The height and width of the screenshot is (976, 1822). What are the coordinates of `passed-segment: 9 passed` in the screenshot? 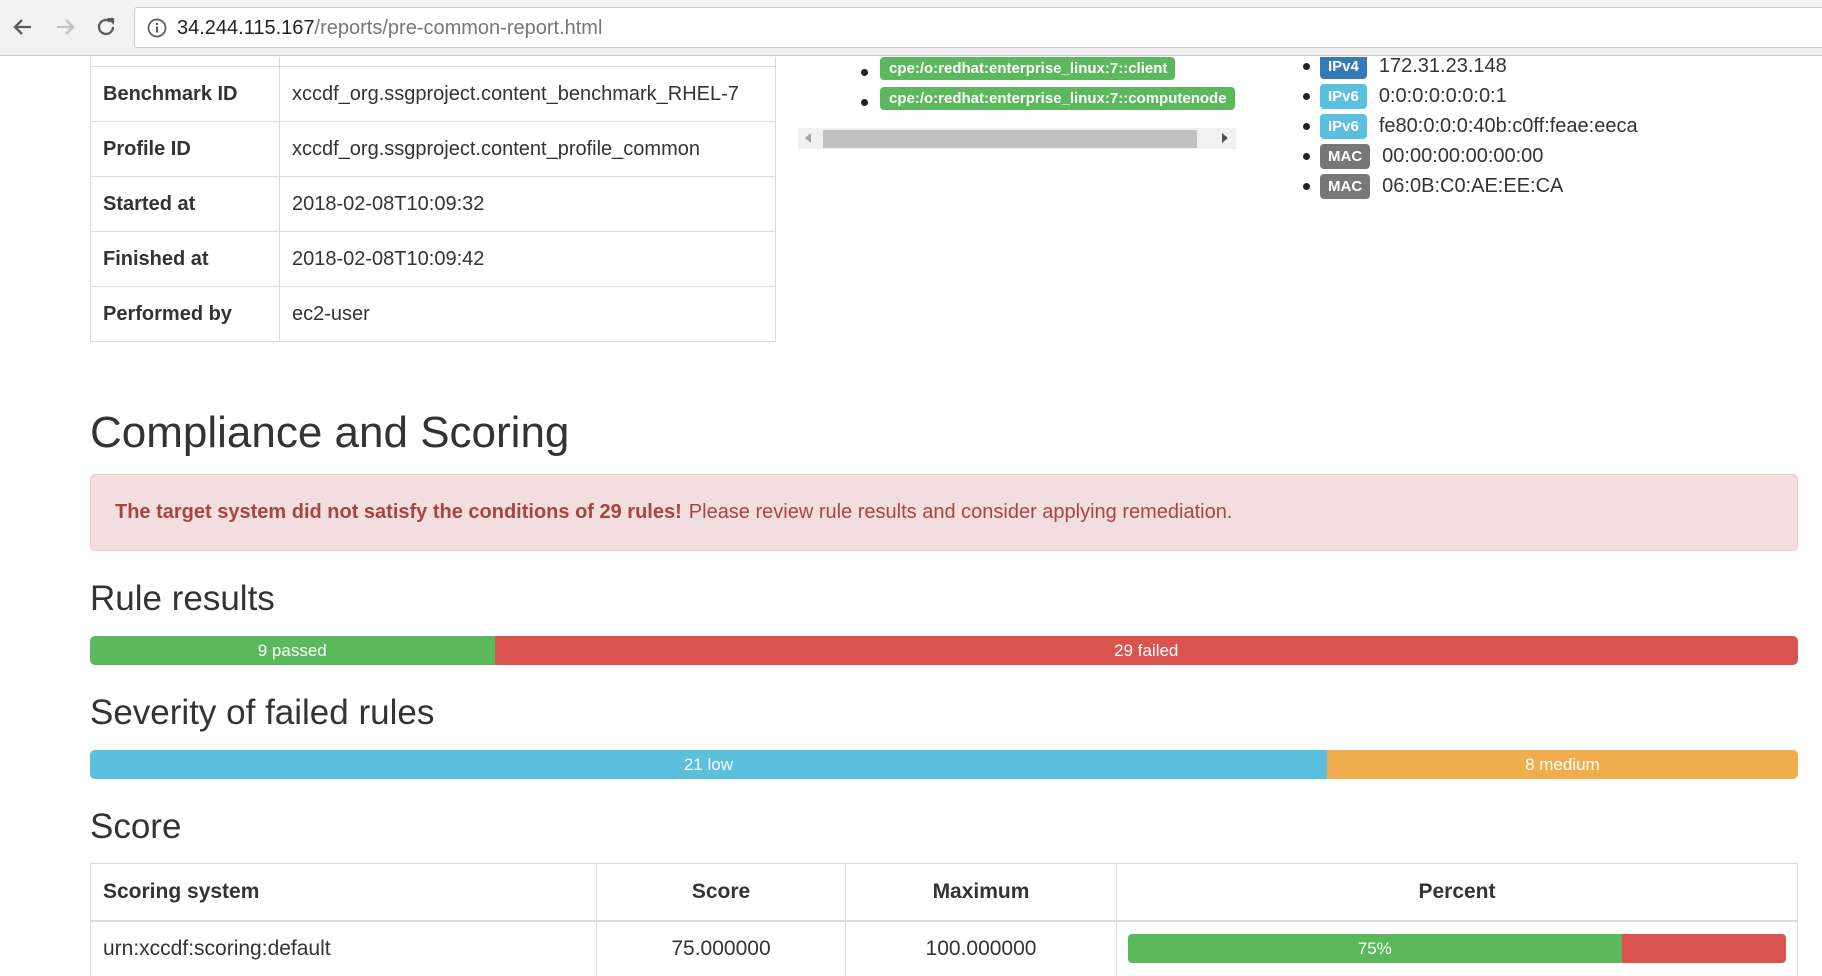 It's located at (292, 650).